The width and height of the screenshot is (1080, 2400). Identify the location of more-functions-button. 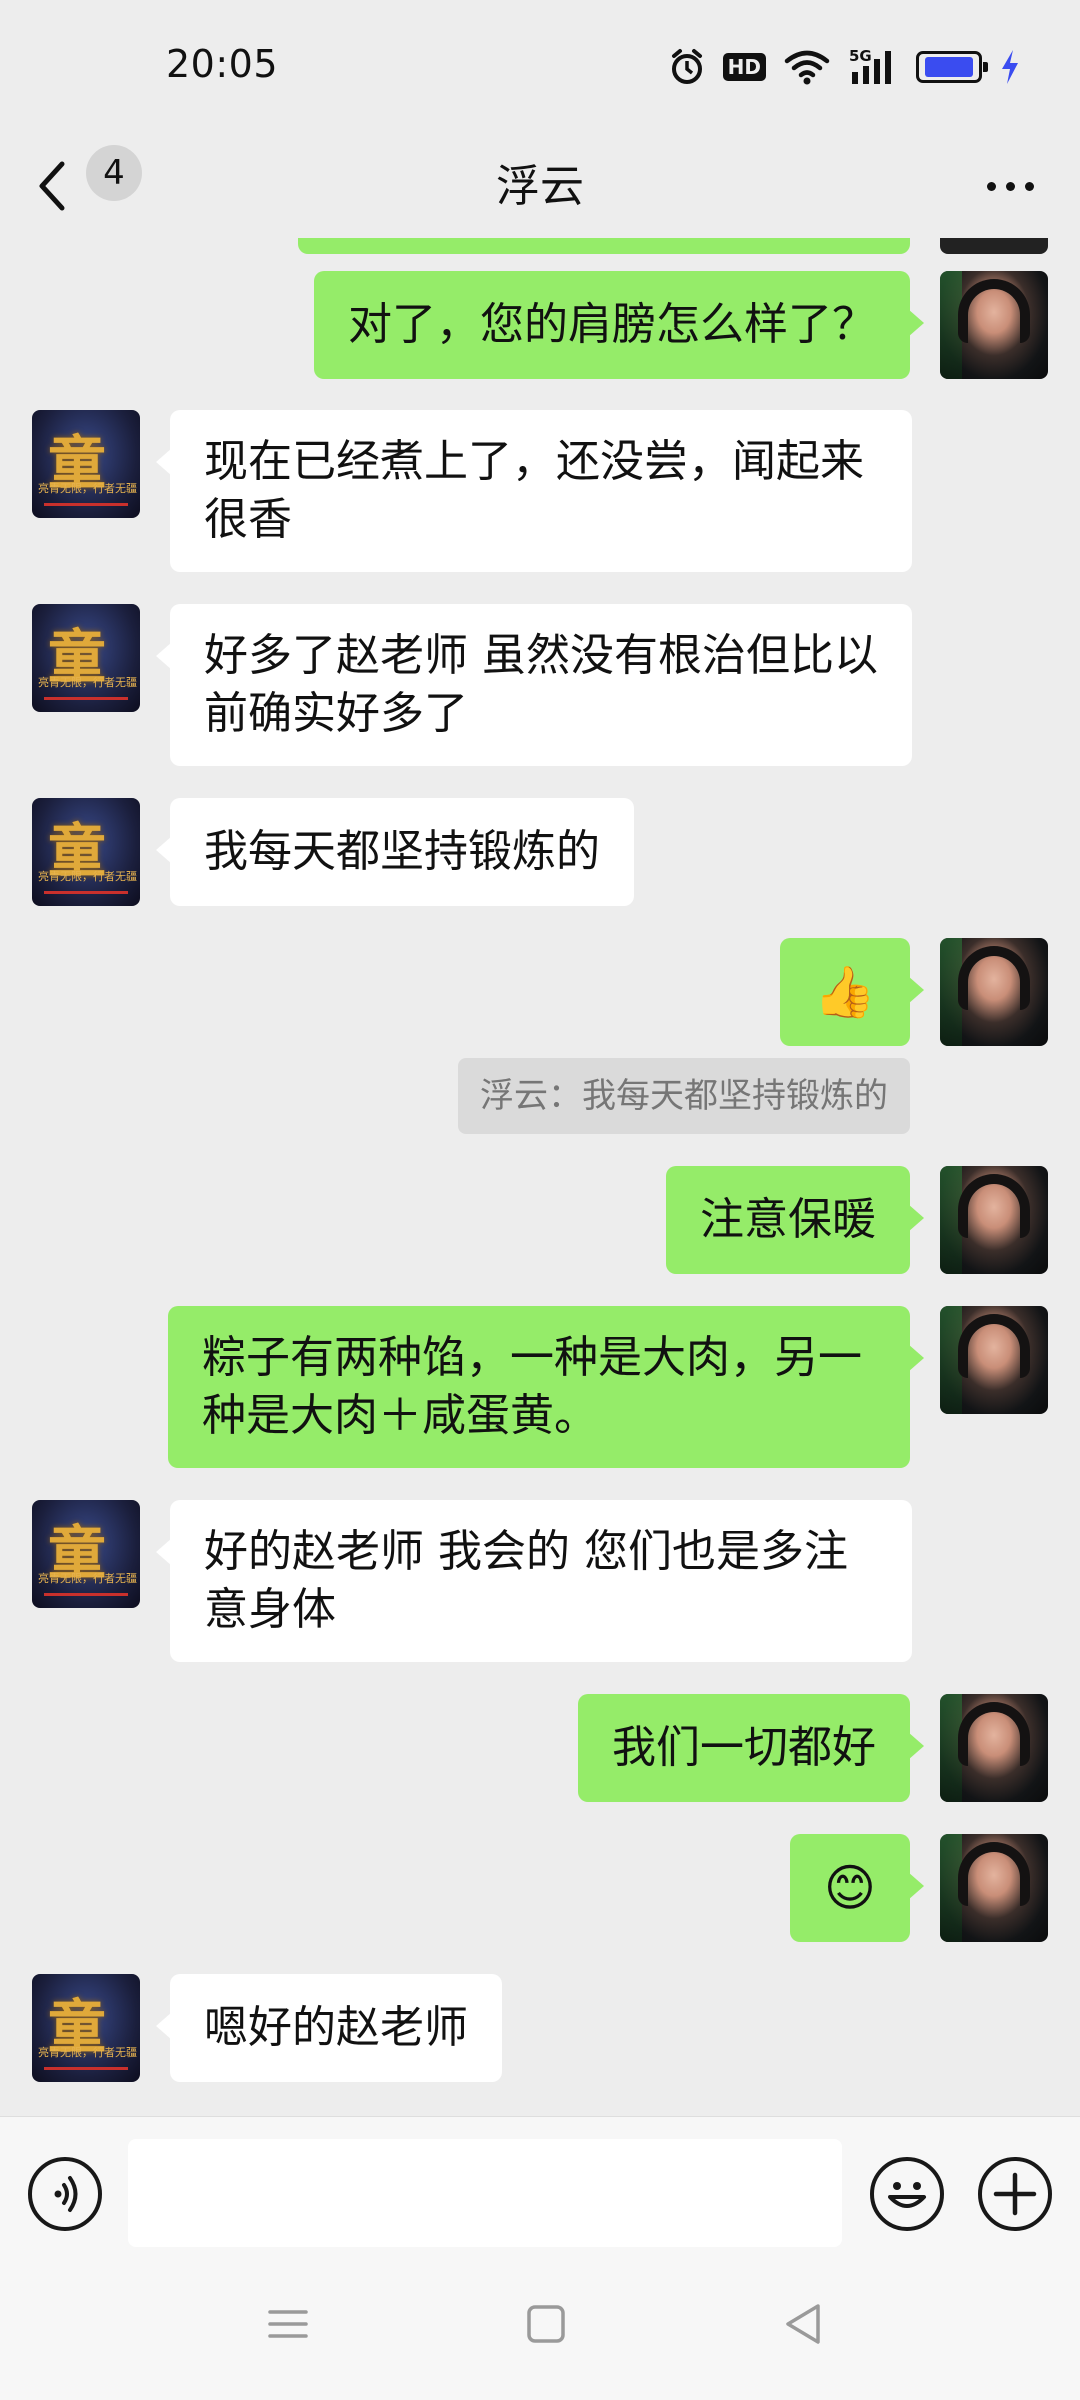
(1015, 2194).